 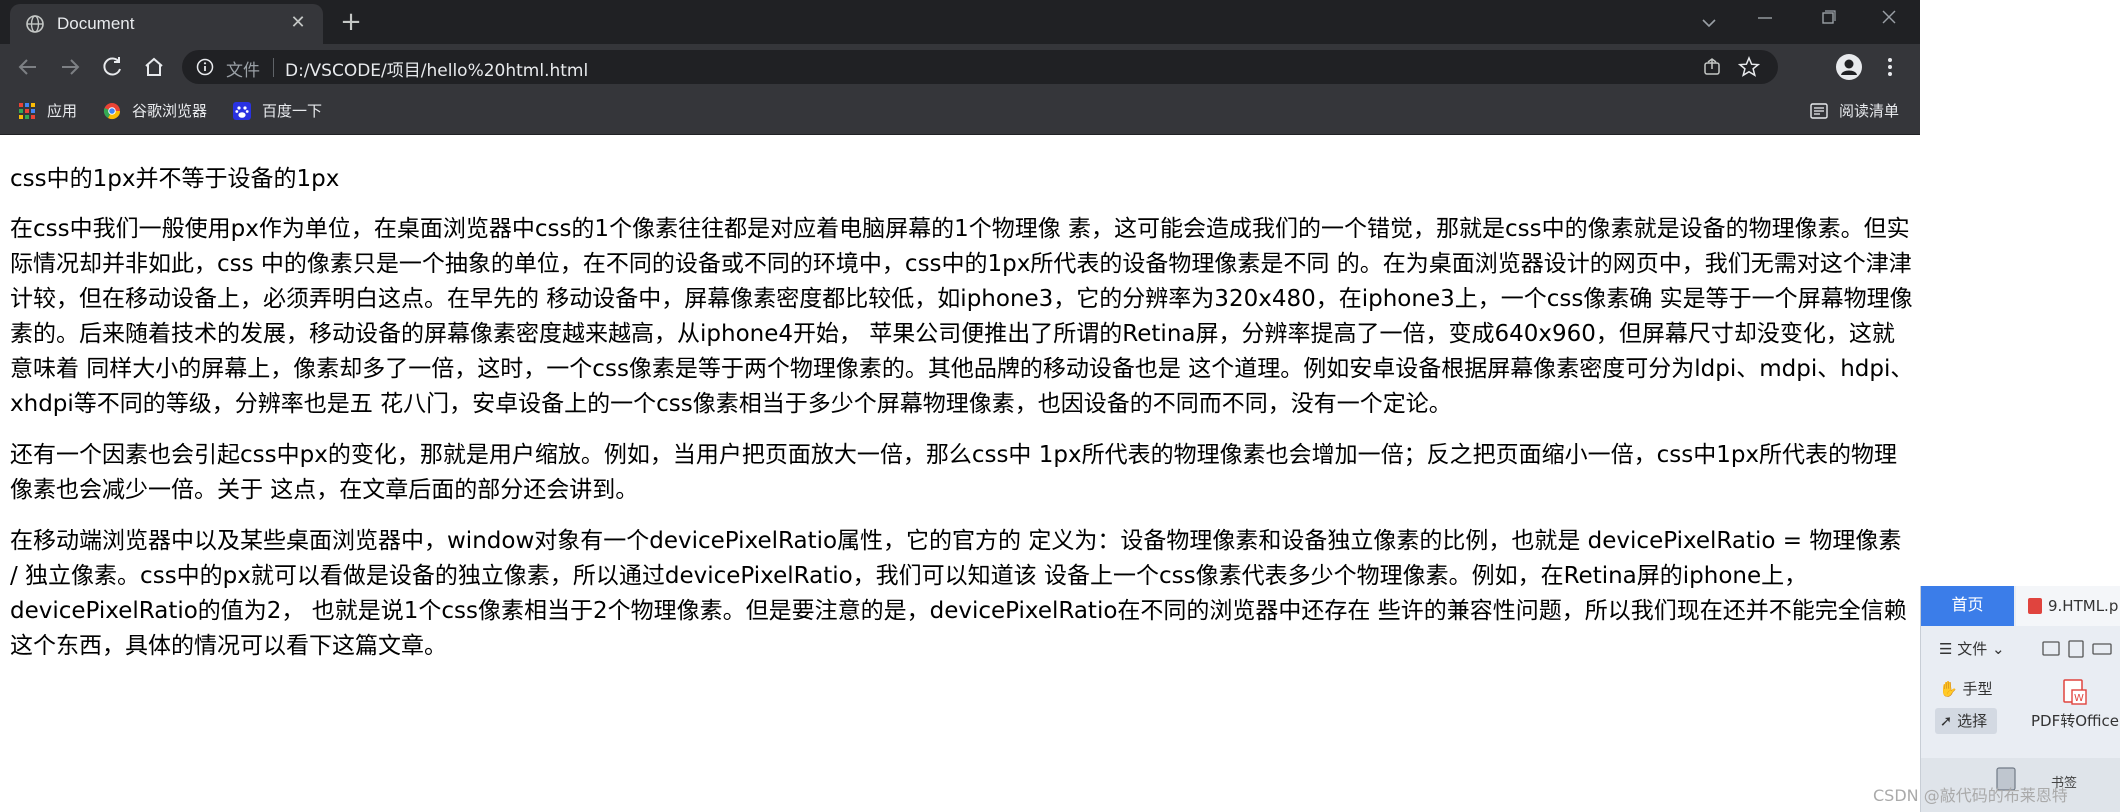 I want to click on window-close-icon, so click(x=1889, y=18).